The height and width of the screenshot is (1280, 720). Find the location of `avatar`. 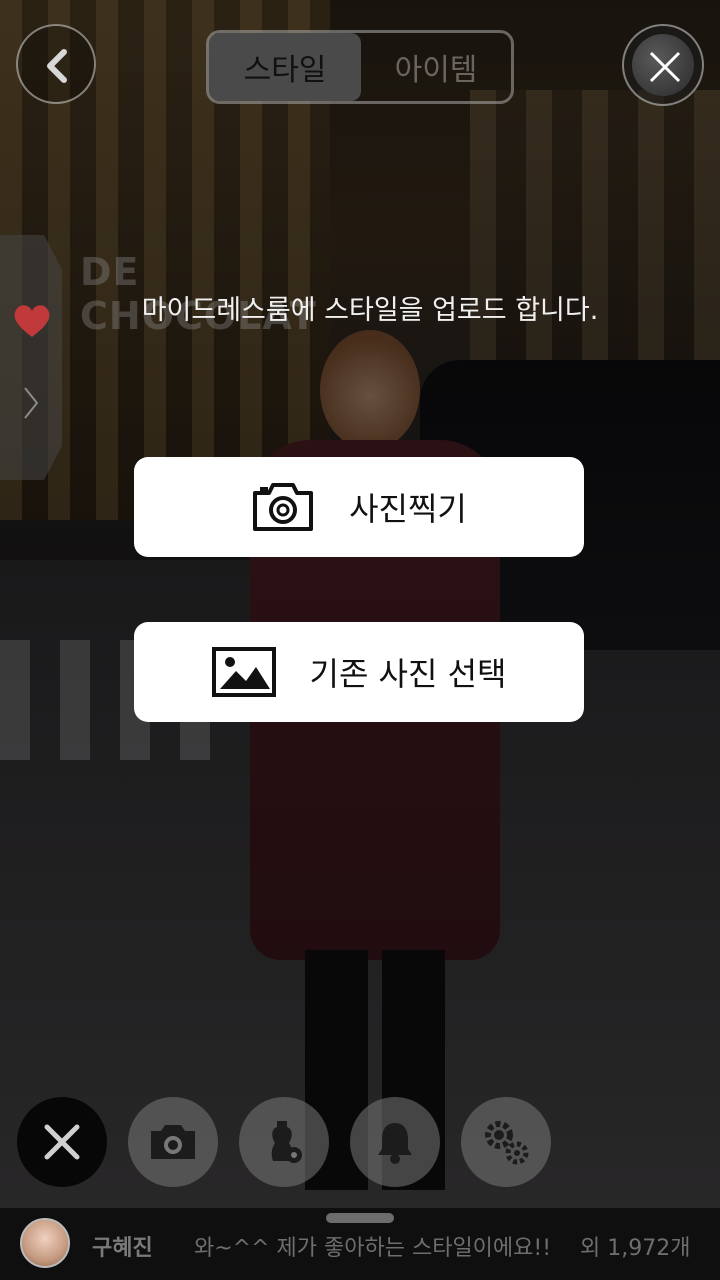

avatar is located at coordinates (45, 1243).